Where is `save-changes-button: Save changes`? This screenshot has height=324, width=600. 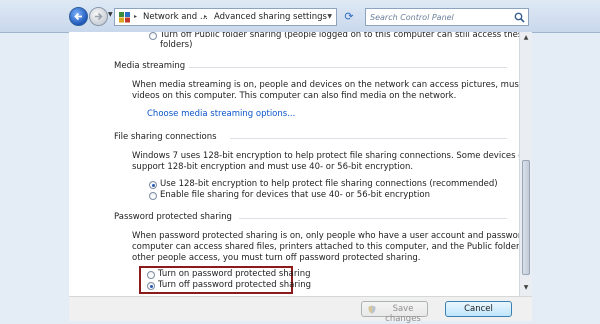 save-changes-button: Save changes is located at coordinates (394, 312).